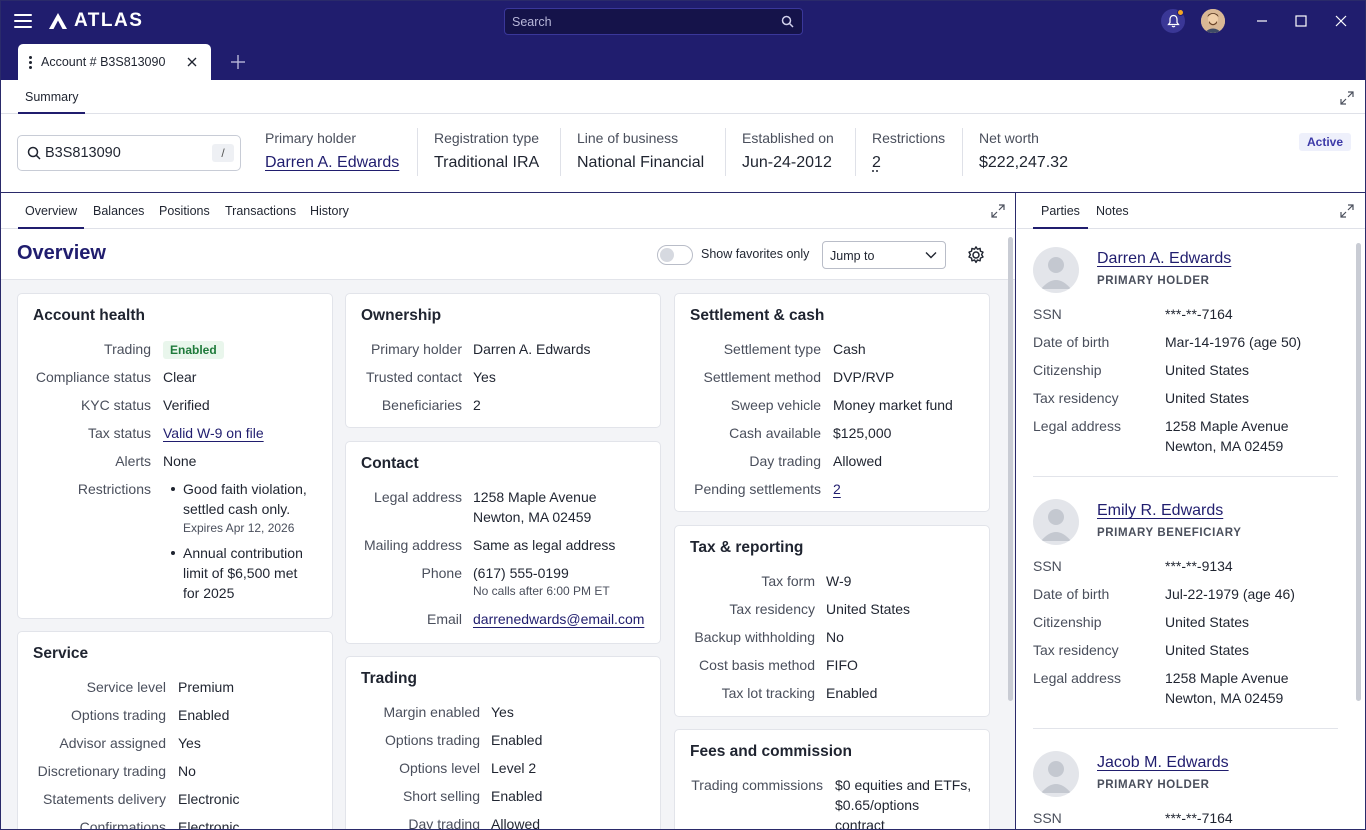  I want to click on plus-icon, so click(238, 62).